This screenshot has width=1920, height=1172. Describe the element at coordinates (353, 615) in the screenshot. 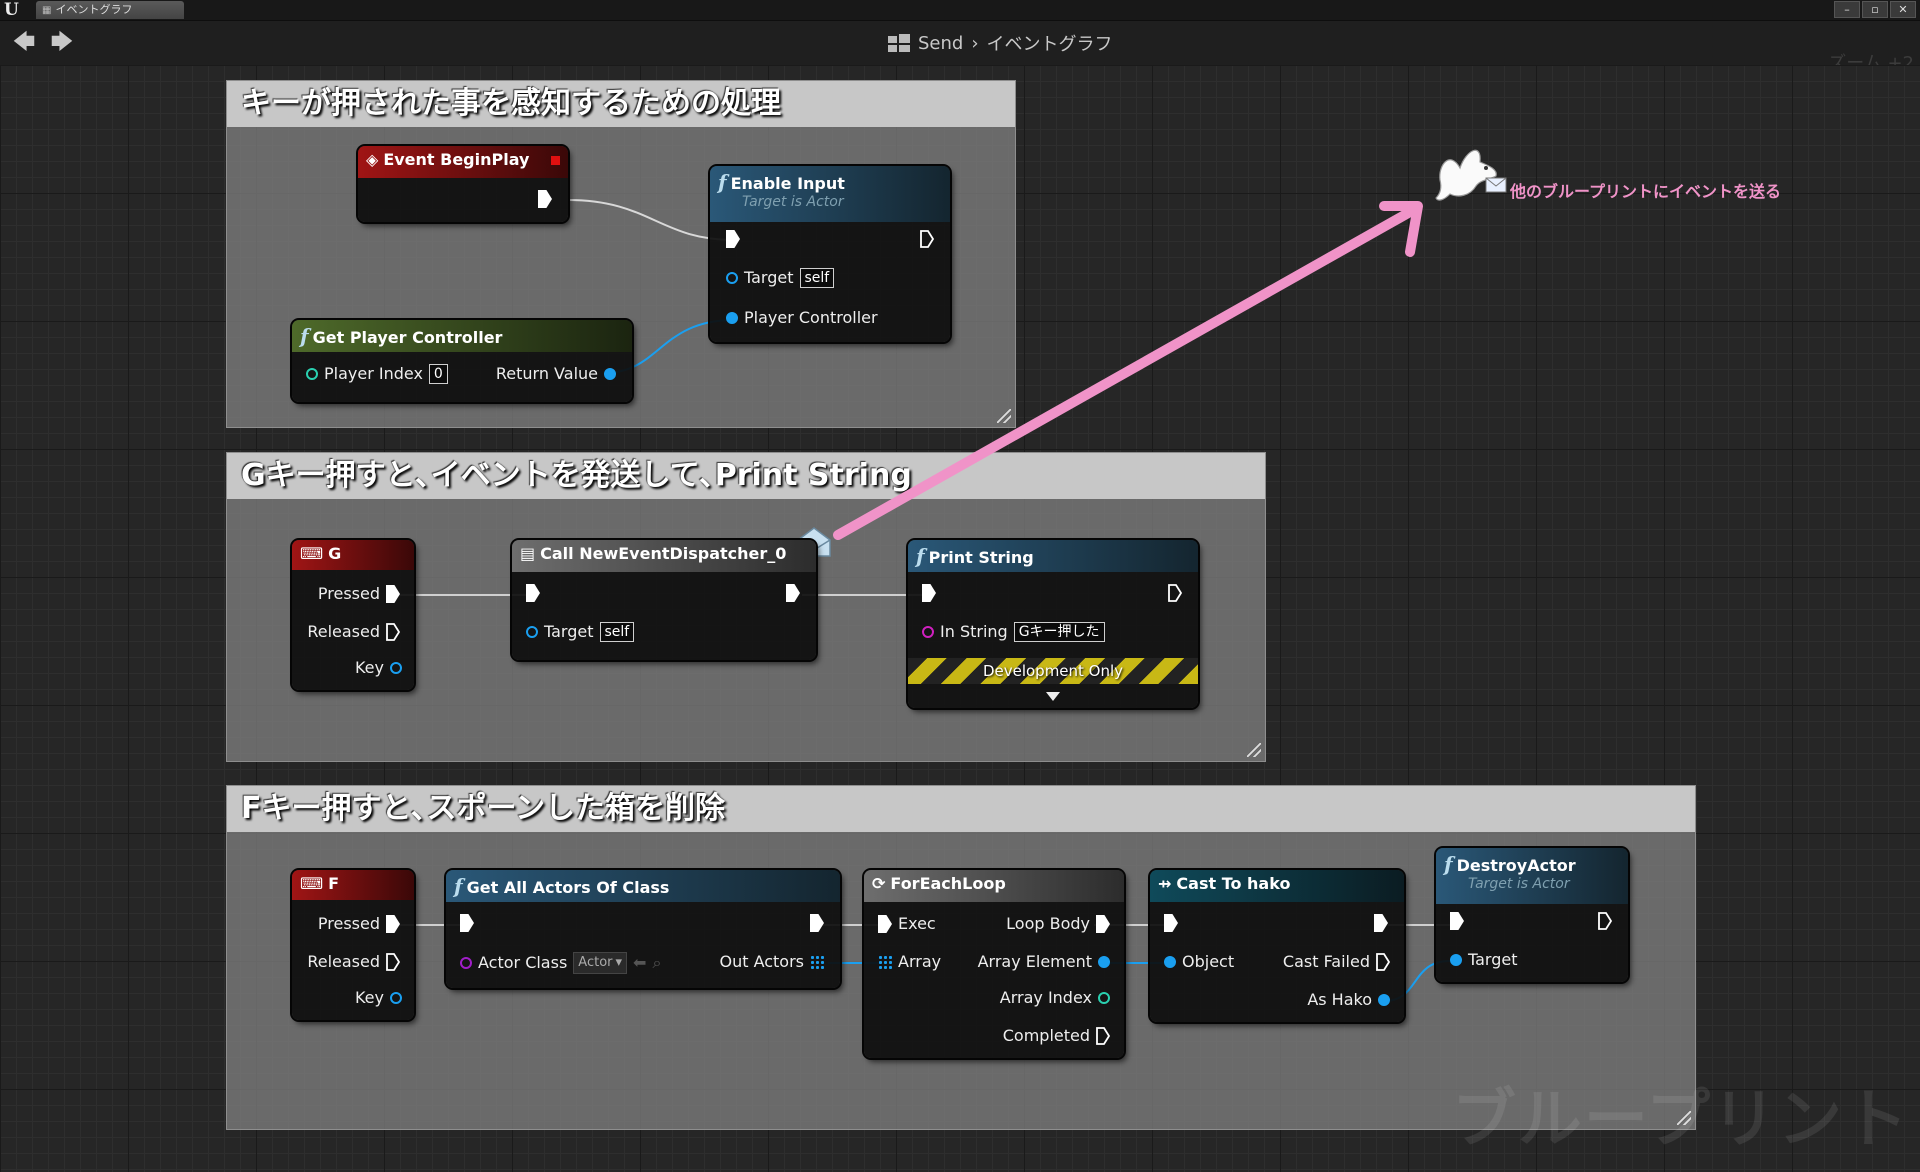

I see `node-g-key: ⌨ G Pressed Released Key` at that location.